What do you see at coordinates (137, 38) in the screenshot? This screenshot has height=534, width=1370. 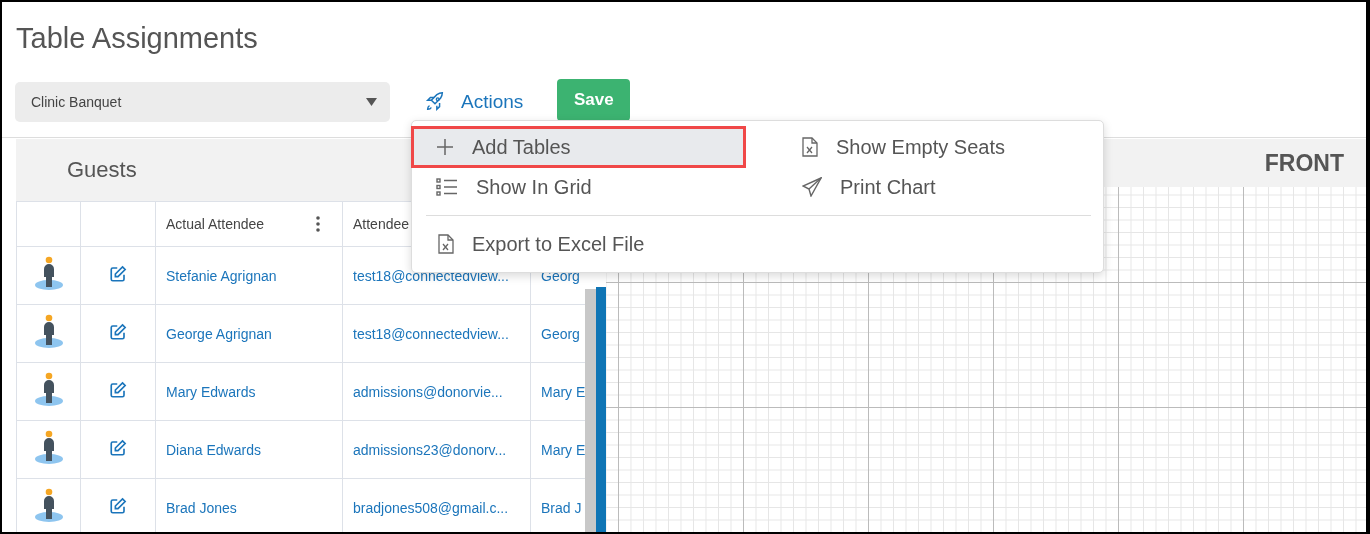 I see `page-title: Table Assignments` at bounding box center [137, 38].